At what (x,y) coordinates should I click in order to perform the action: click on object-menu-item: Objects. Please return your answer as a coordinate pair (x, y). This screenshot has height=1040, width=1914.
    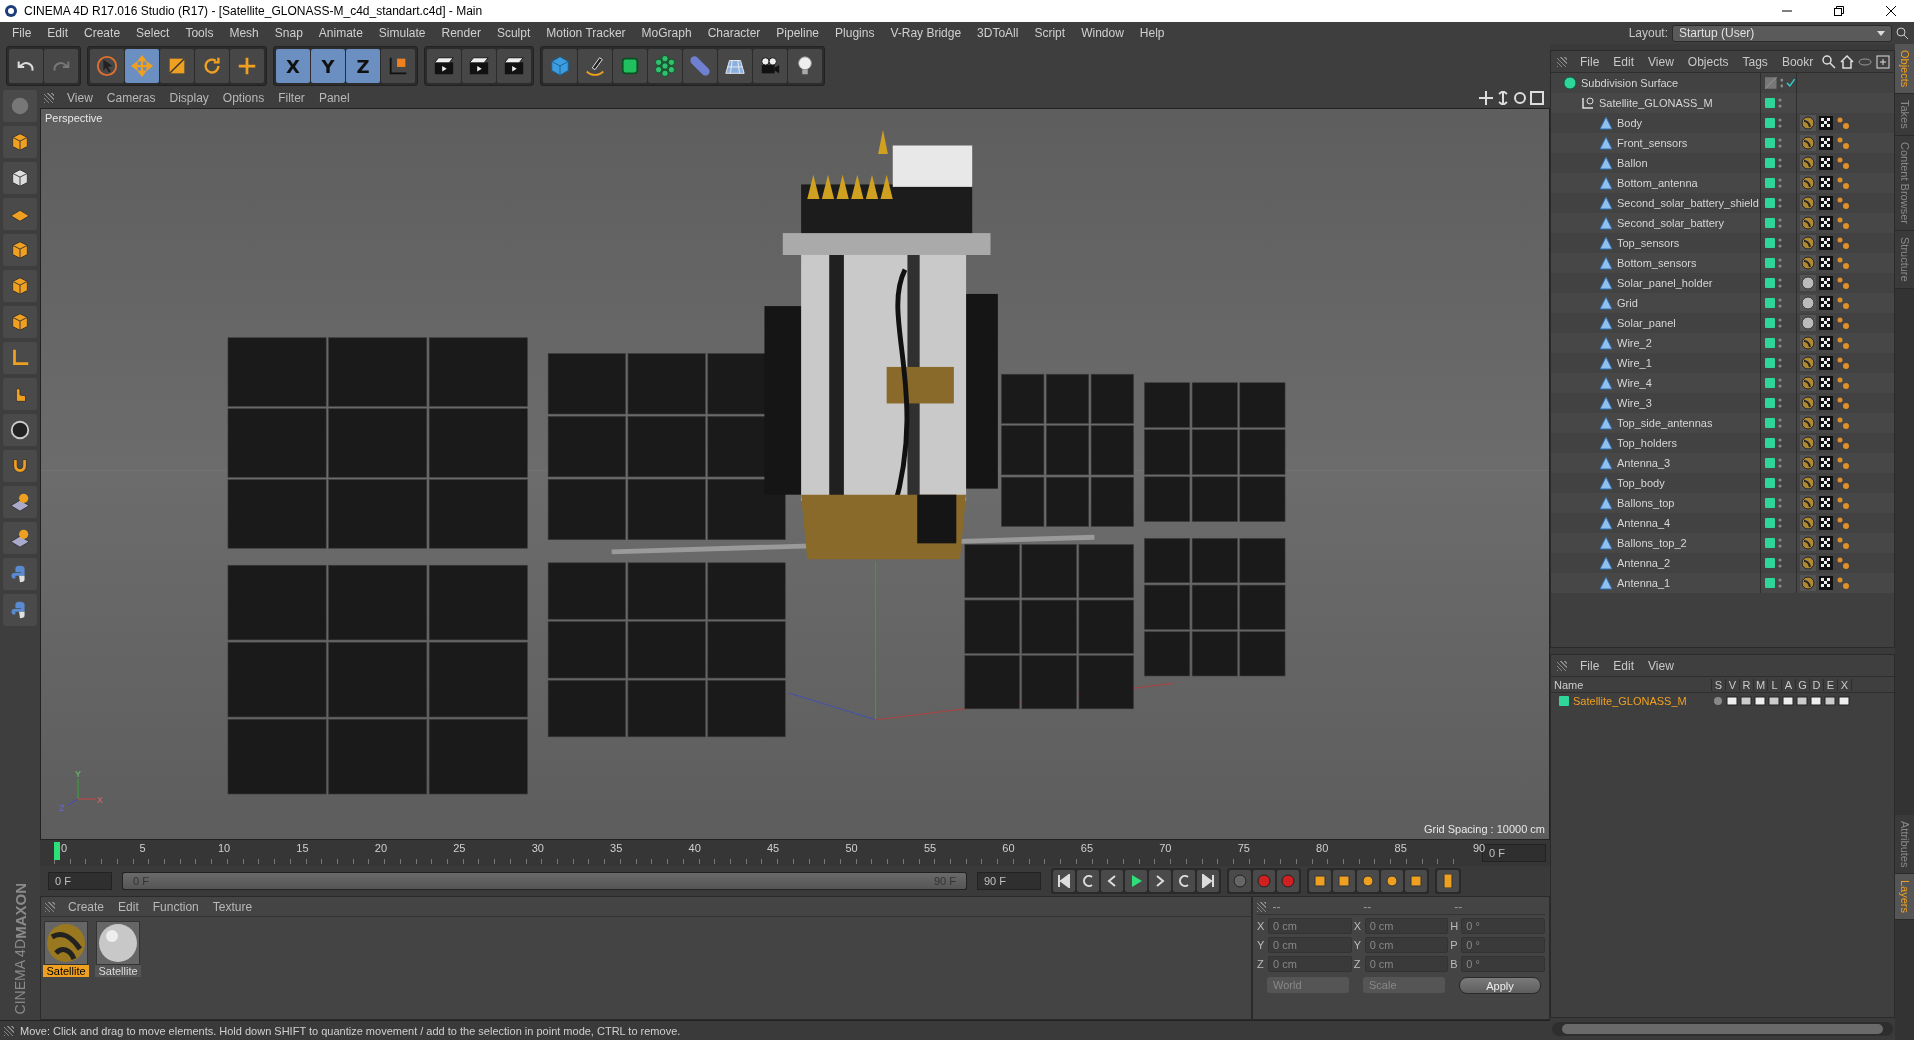
    Looking at the image, I should click on (1708, 61).